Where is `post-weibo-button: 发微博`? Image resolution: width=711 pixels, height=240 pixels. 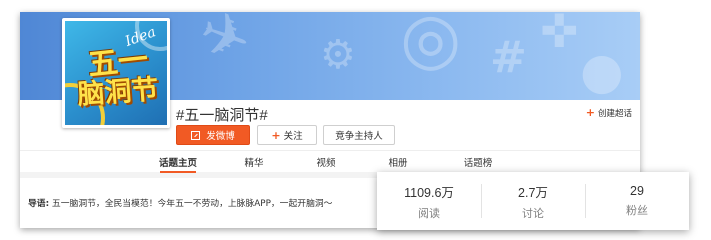 post-weibo-button: 发微博 is located at coordinates (213, 135).